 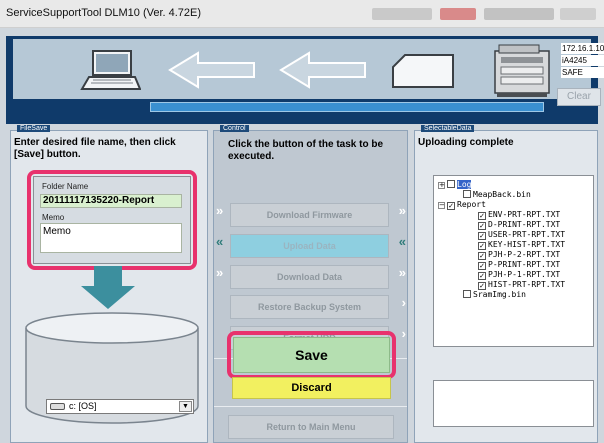 I want to click on drive-select: c: [OS] ▼, so click(x=120, y=406).